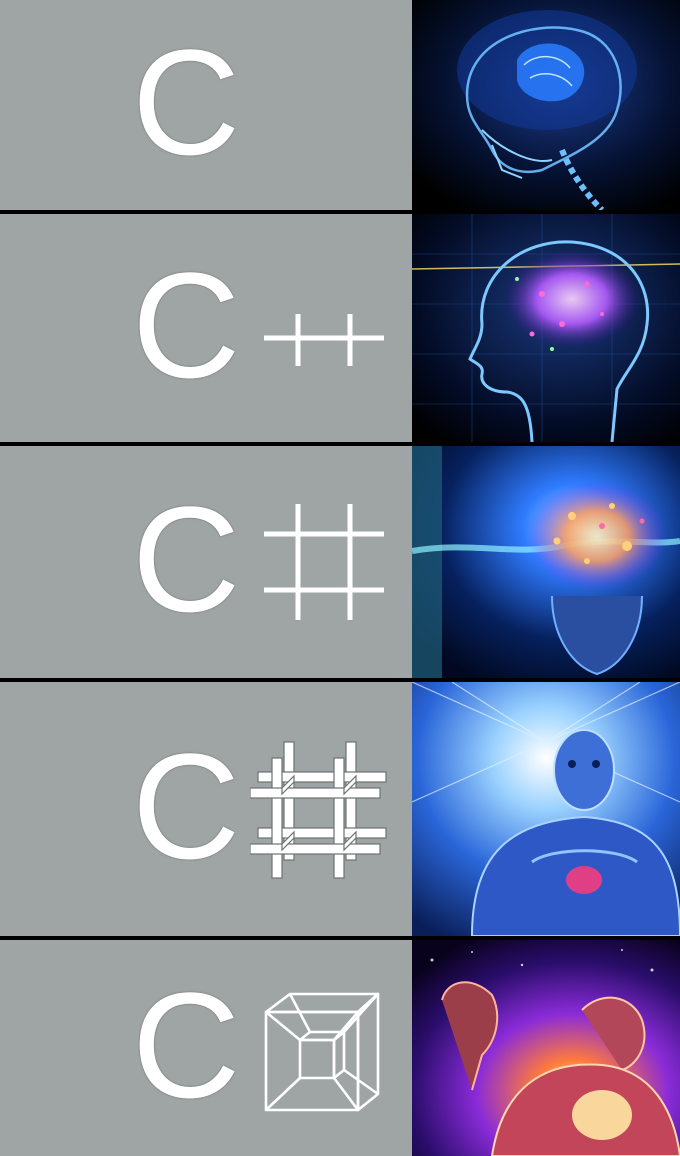  I want to click on panel-5-image, so click(546, 1048).